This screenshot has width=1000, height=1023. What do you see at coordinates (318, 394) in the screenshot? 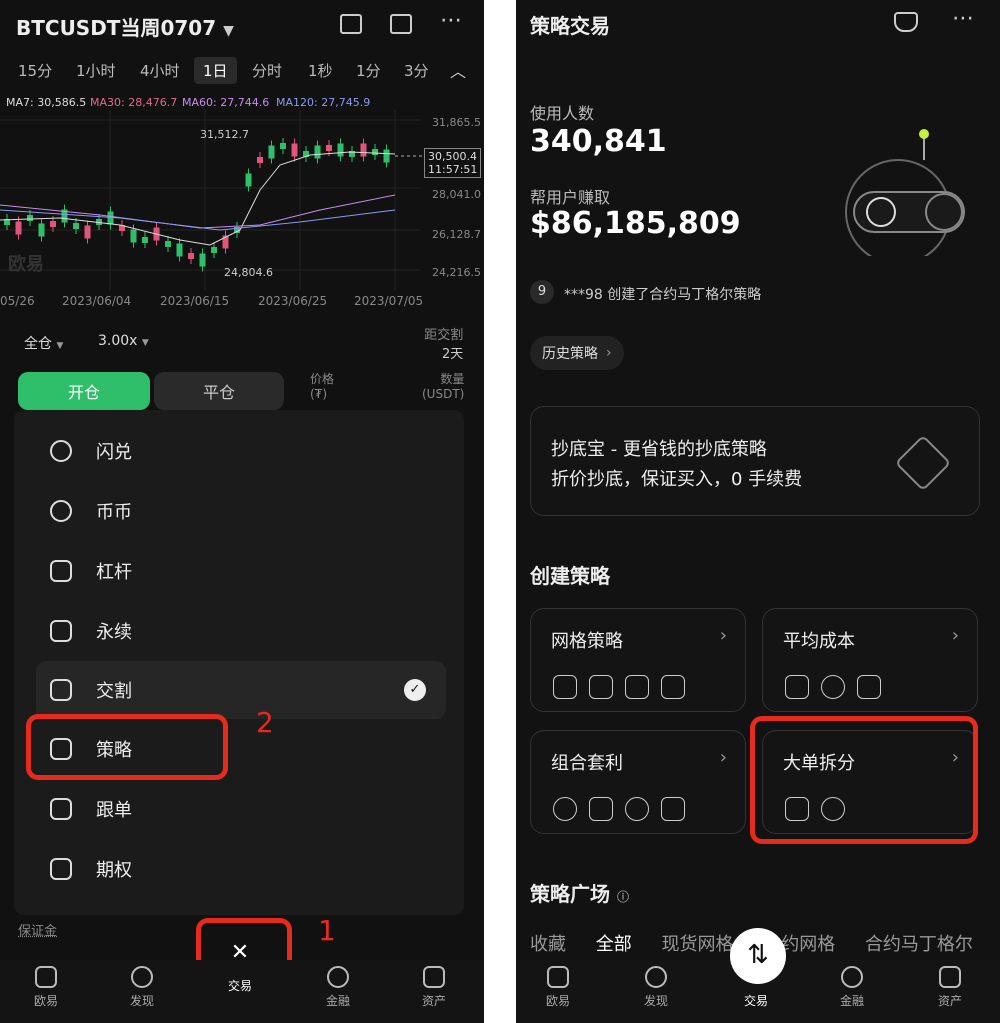
I see `price-col-unit: (₮)` at bounding box center [318, 394].